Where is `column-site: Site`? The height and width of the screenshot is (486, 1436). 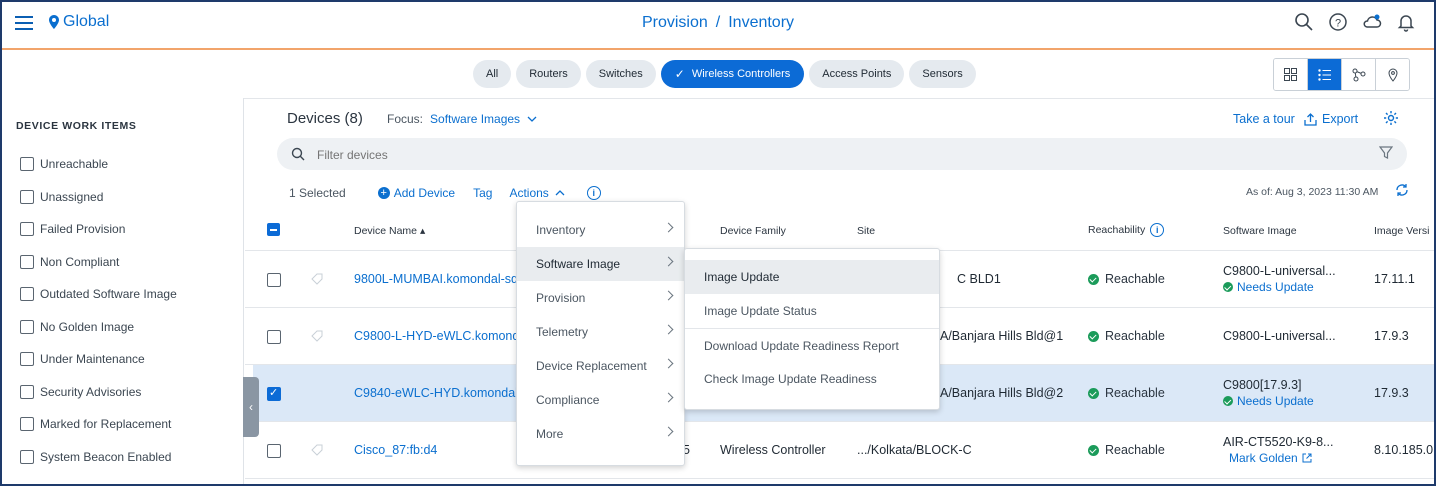 column-site: Site is located at coordinates (866, 231).